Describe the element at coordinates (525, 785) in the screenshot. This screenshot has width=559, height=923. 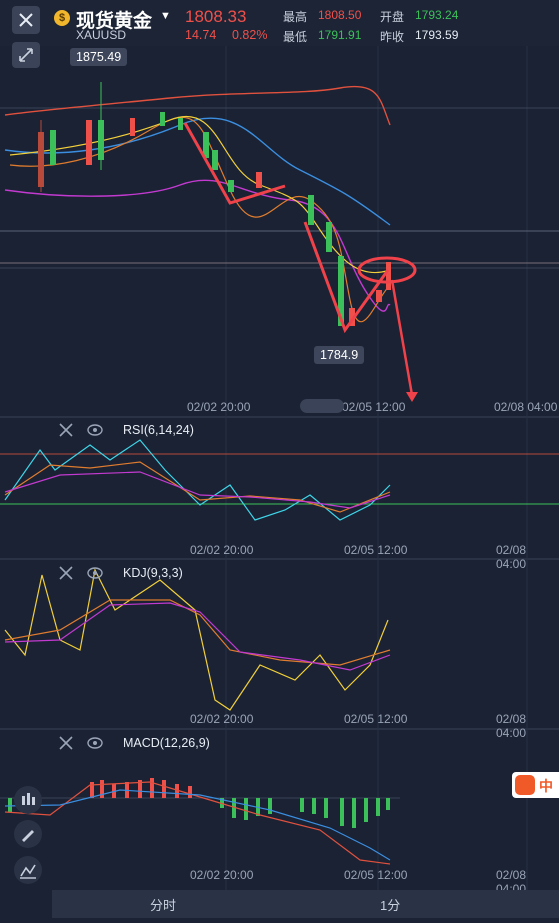
I see `sogou-icon` at that location.